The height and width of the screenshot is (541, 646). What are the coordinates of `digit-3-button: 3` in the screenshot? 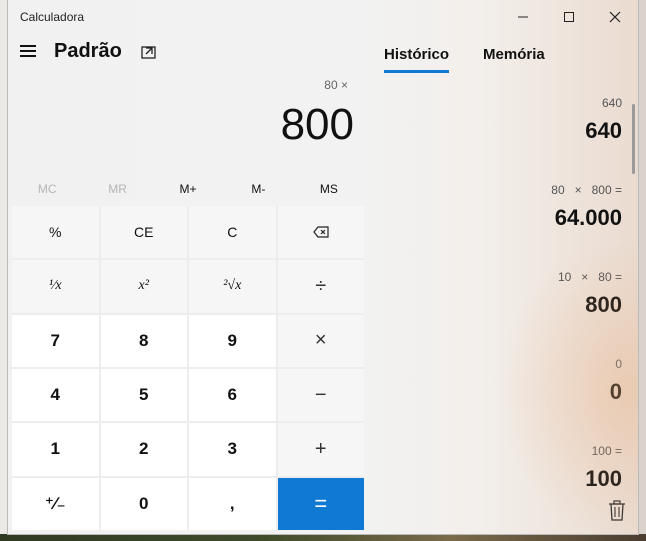 It's located at (232, 449).